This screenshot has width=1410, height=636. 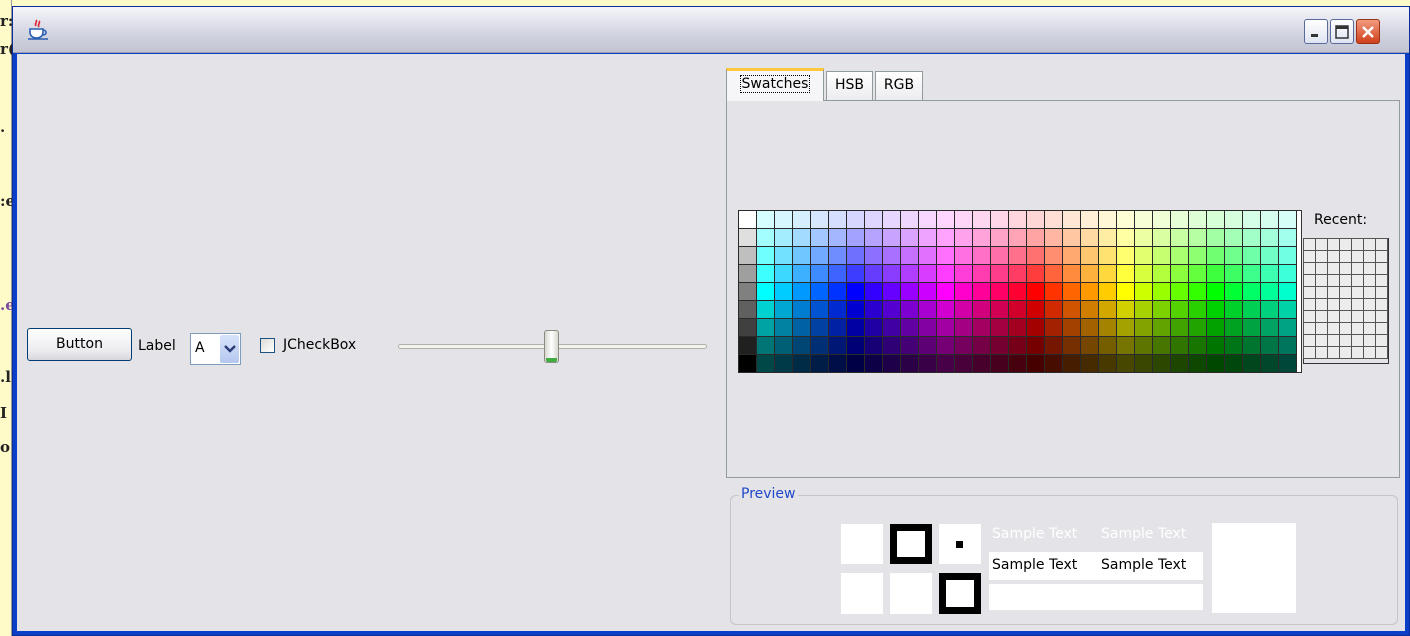 I want to click on tab-hsb: HSB, so click(x=849, y=85).